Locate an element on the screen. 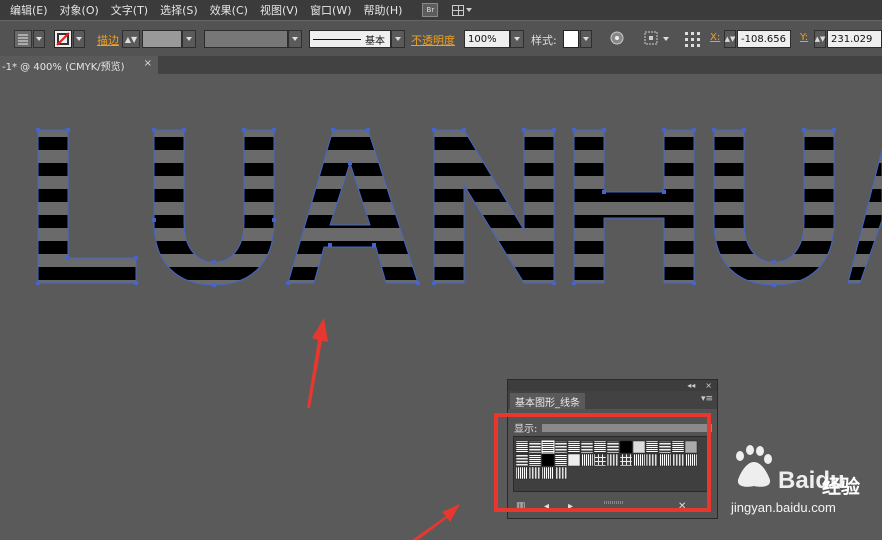 This screenshot has height=540, width=882. opacity-label: 不透明度 is located at coordinates (433, 40).